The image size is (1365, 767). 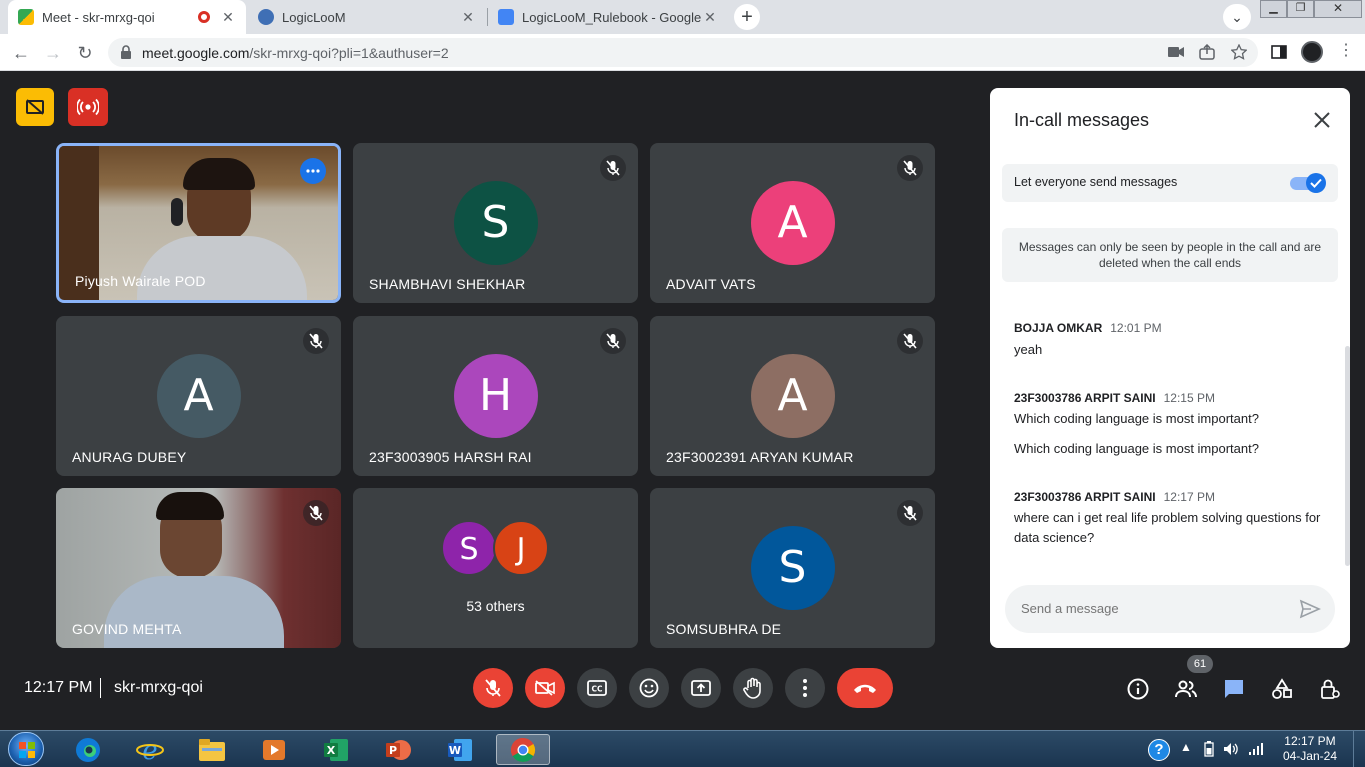 I want to click on taskbar-internet-explorer: e, so click(x=150, y=749).